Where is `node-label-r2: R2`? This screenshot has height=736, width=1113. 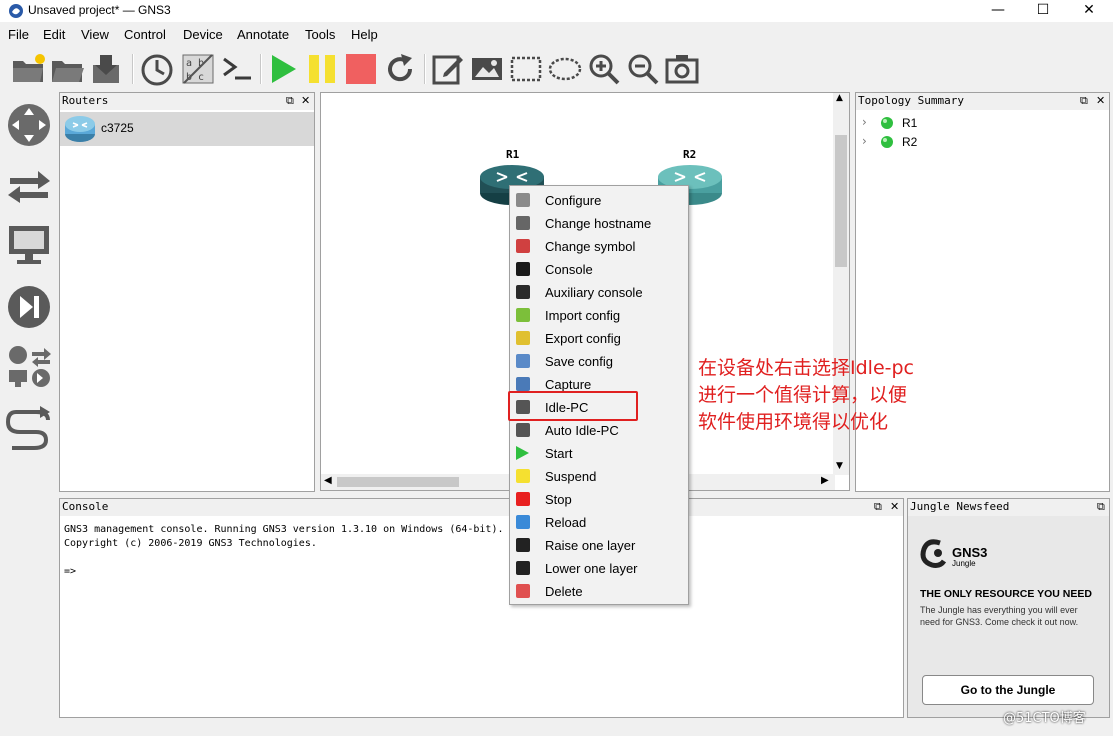 node-label-r2: R2 is located at coordinates (689, 154).